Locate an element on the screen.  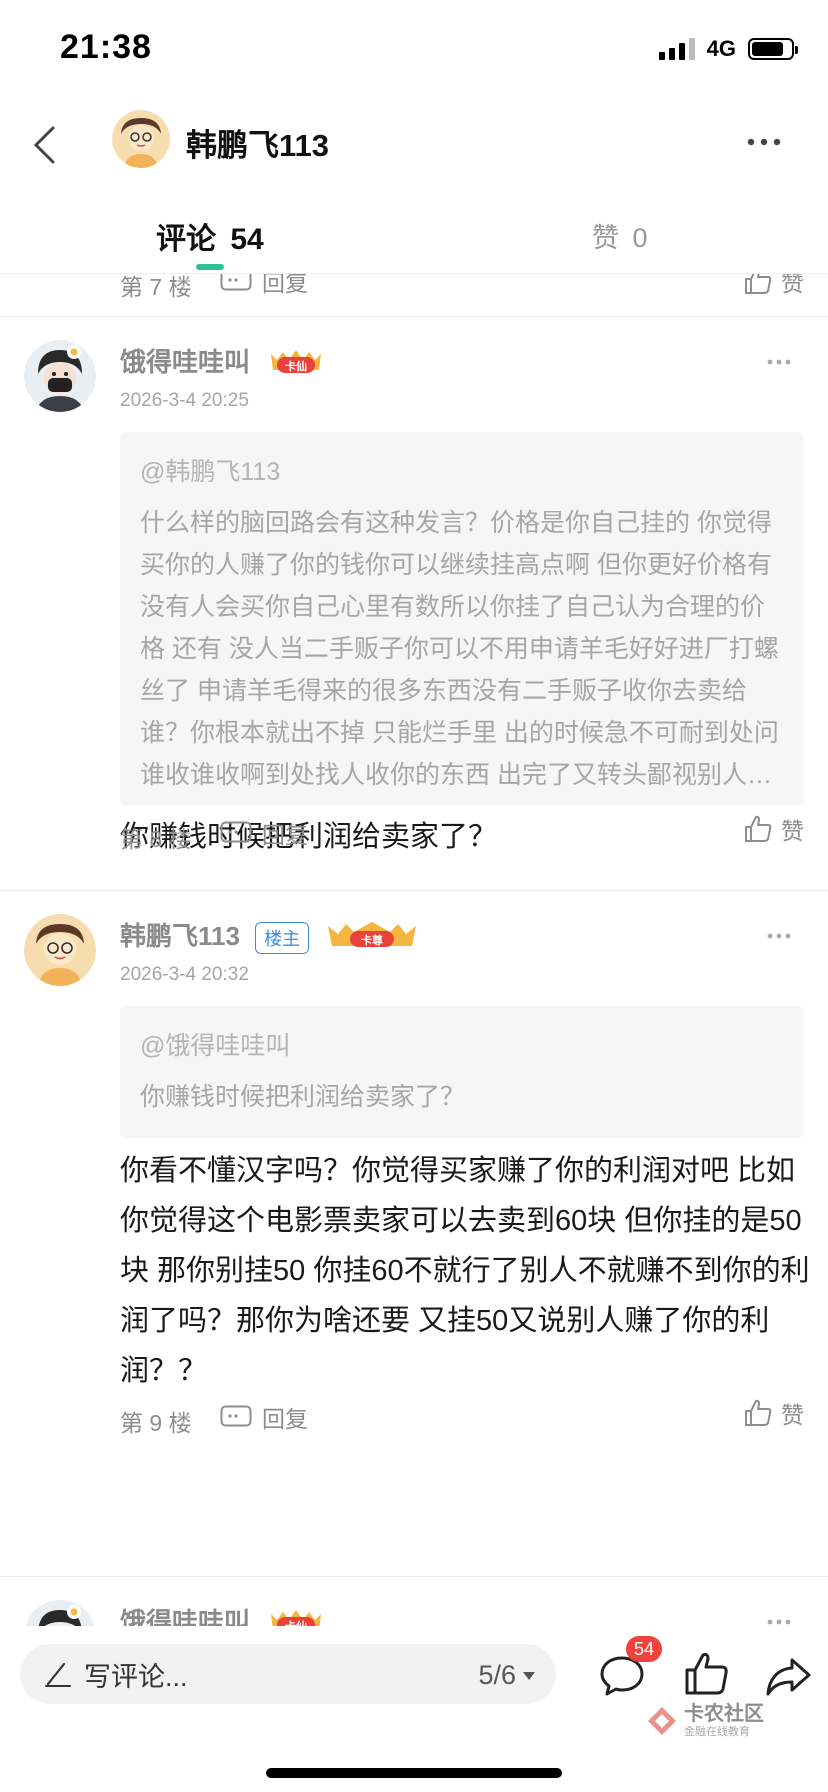
status-bar: 21:38 4G is located at coordinates (414, 50).